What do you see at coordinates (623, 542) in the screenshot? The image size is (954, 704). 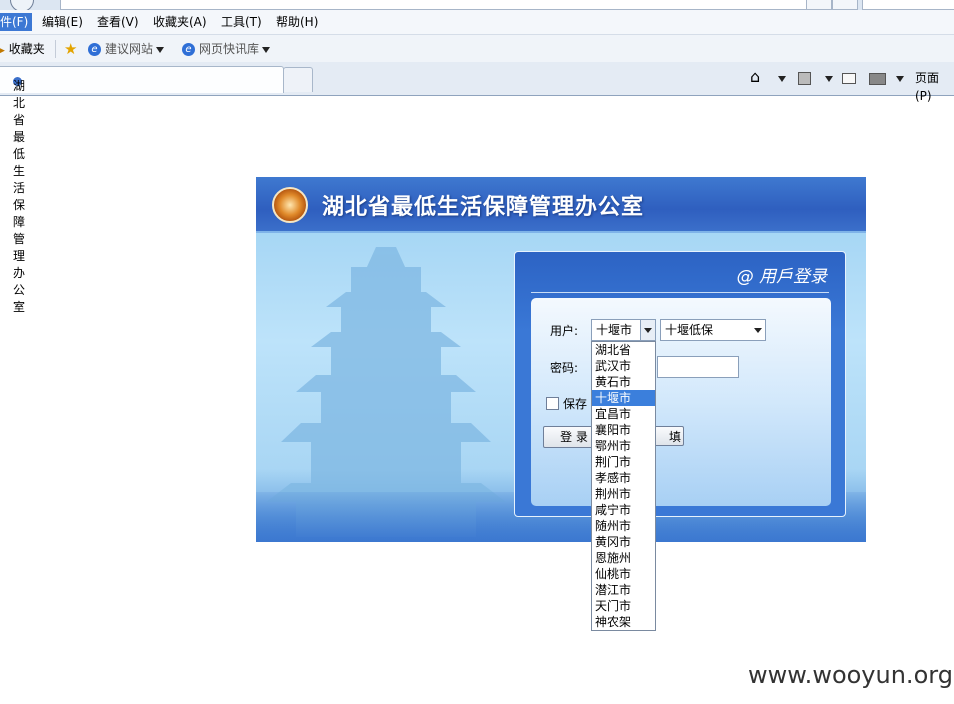 I see `dropdown-option: 黄冈市` at bounding box center [623, 542].